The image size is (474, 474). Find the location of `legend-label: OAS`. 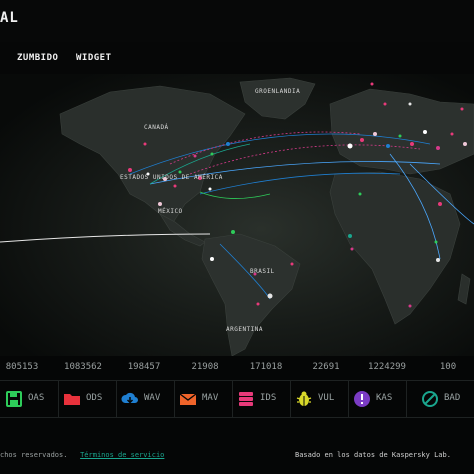

legend-label: OAS is located at coordinates (36, 398).